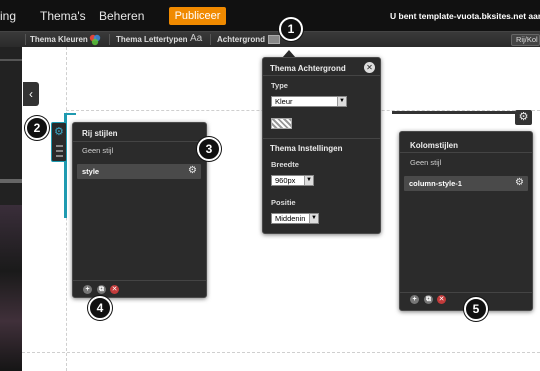  What do you see at coordinates (285, 164) in the screenshot?
I see `width-label: Breedte` at bounding box center [285, 164].